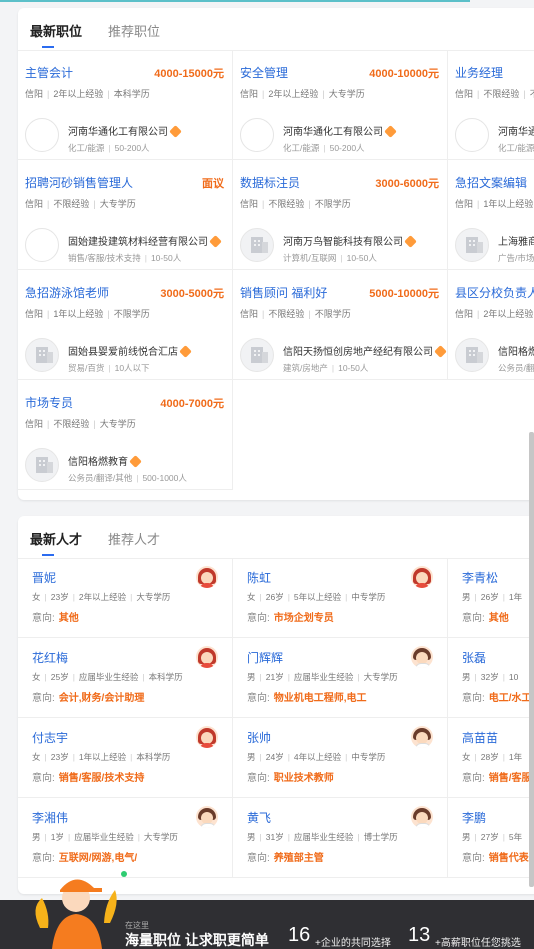 The image size is (534, 949). I want to click on company-name: 信阳格燃教育, so click(105, 460).